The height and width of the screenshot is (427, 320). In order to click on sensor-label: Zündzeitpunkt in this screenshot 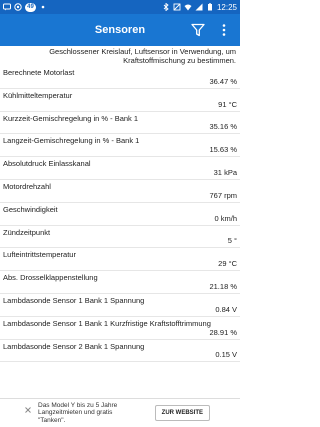, I will do `click(27, 232)`.